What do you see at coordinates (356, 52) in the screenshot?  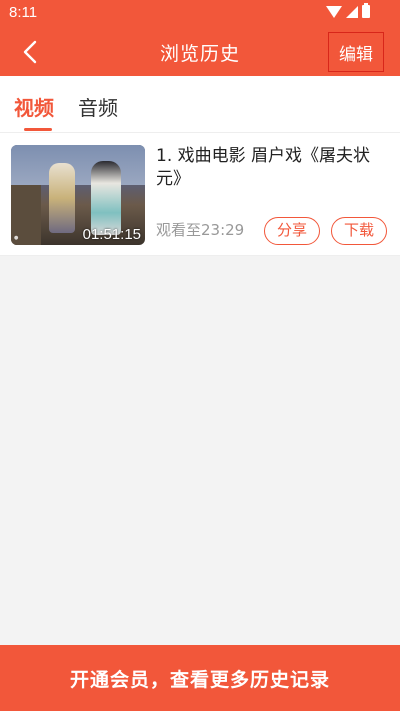 I see `edit-button: 编辑` at bounding box center [356, 52].